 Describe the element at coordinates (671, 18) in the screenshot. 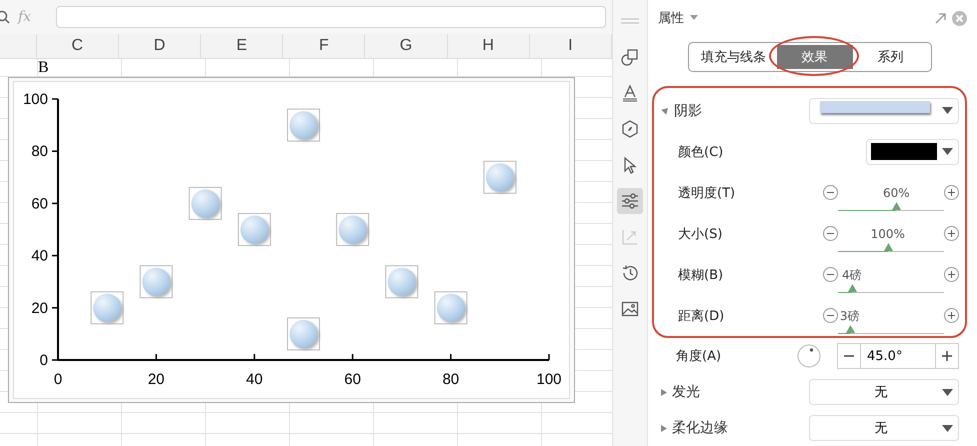

I see `panel-title: 属性` at that location.